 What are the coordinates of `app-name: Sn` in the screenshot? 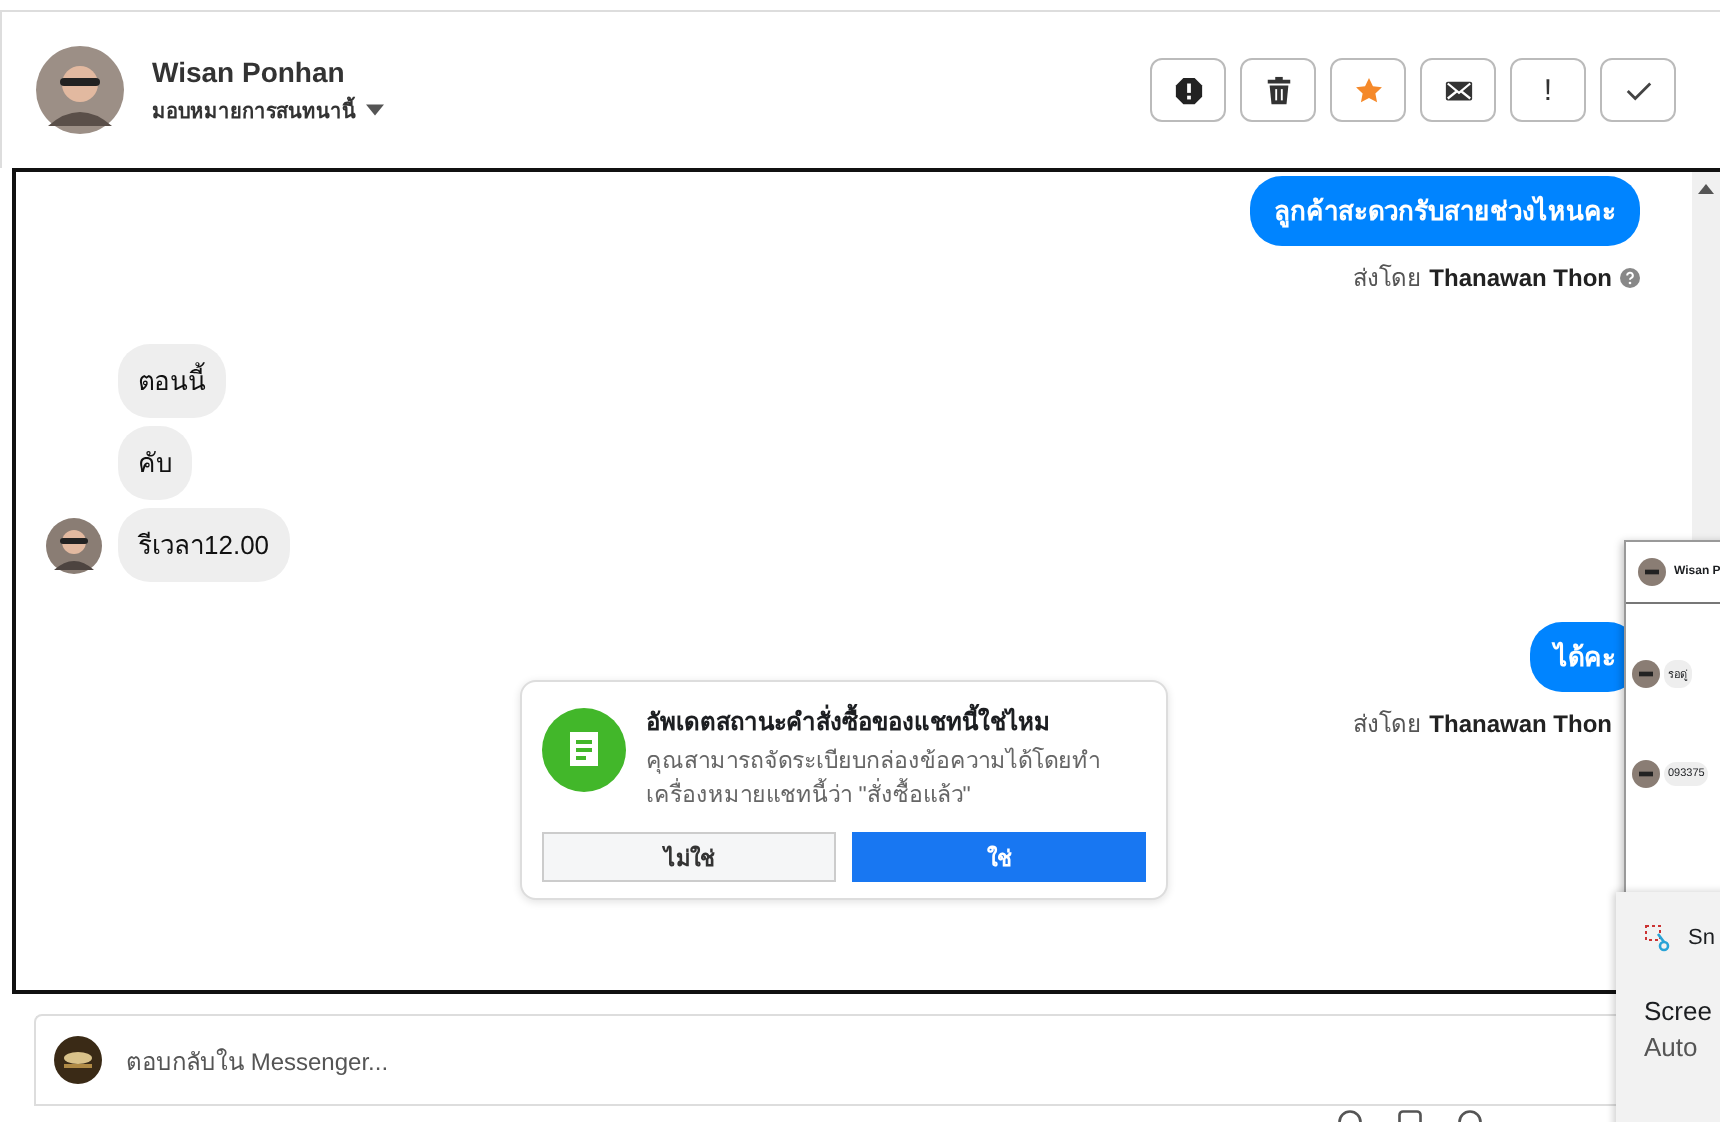 It's located at (1701, 938).